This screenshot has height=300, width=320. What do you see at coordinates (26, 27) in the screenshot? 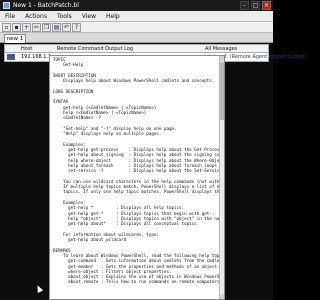
I see `new-icon: +` at bounding box center [26, 27].